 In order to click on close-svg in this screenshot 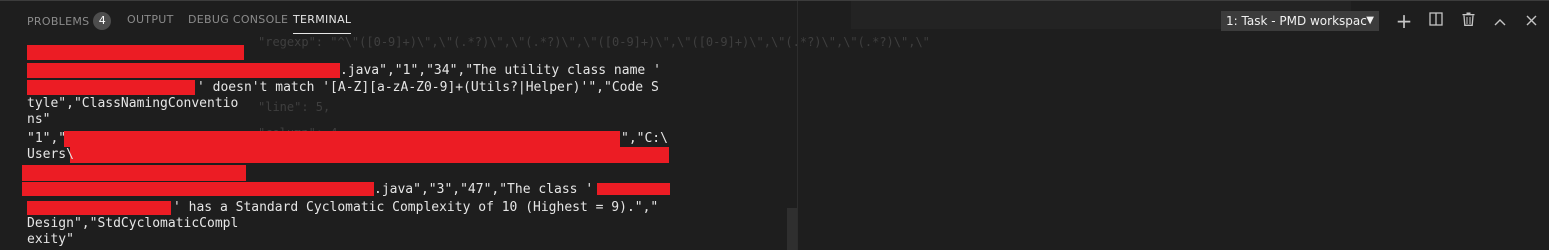, I will do `click(1531, 20)`.